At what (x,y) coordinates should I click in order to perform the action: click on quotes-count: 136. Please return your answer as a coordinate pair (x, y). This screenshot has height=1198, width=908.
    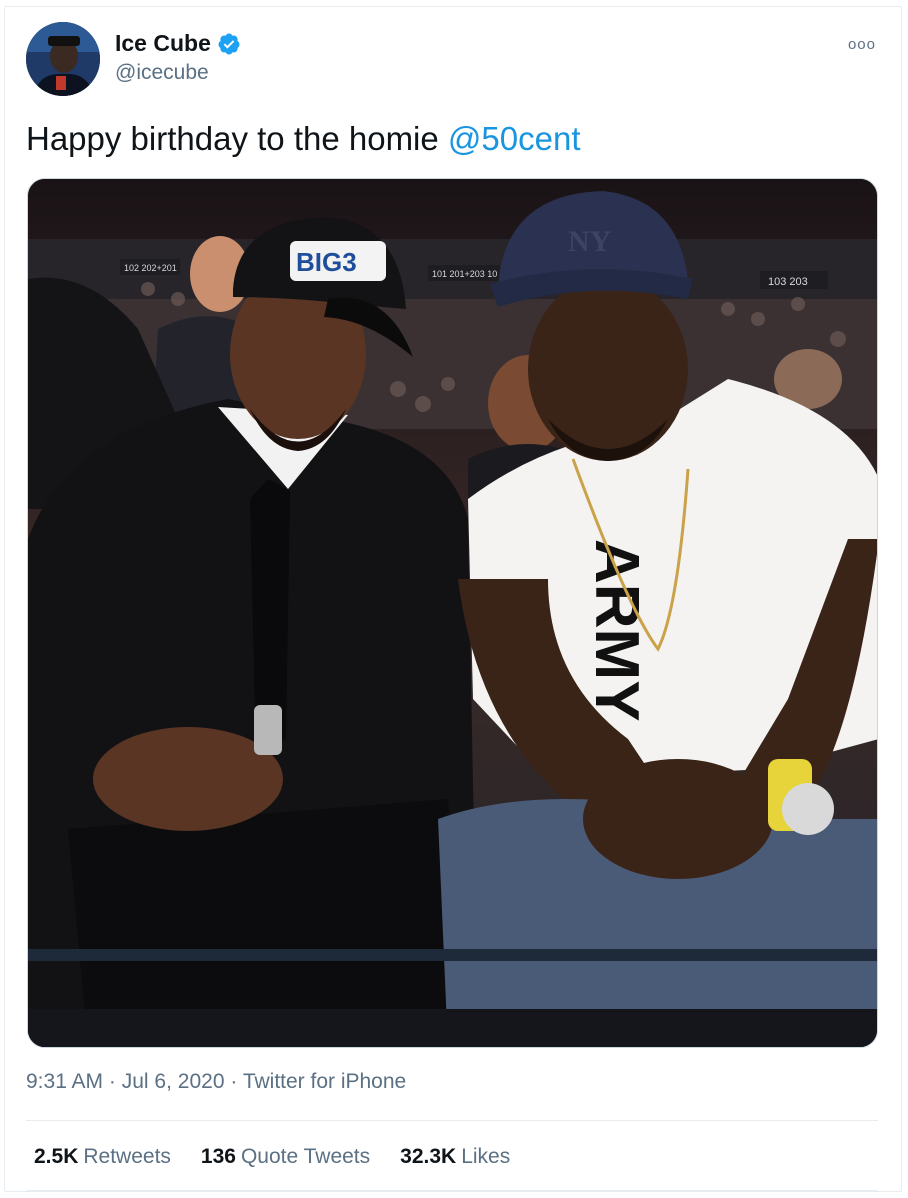
    Looking at the image, I should click on (218, 1156).